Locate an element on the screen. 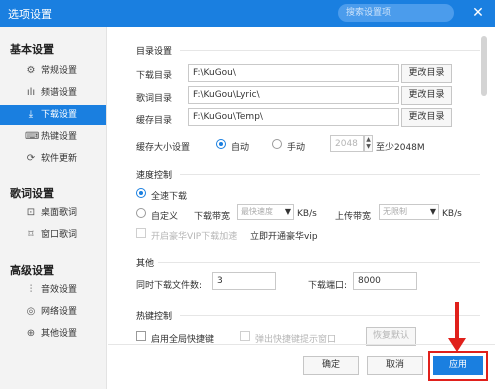  sidebar-item-hotkey: ⌨ 热键设置 is located at coordinates (53, 137).